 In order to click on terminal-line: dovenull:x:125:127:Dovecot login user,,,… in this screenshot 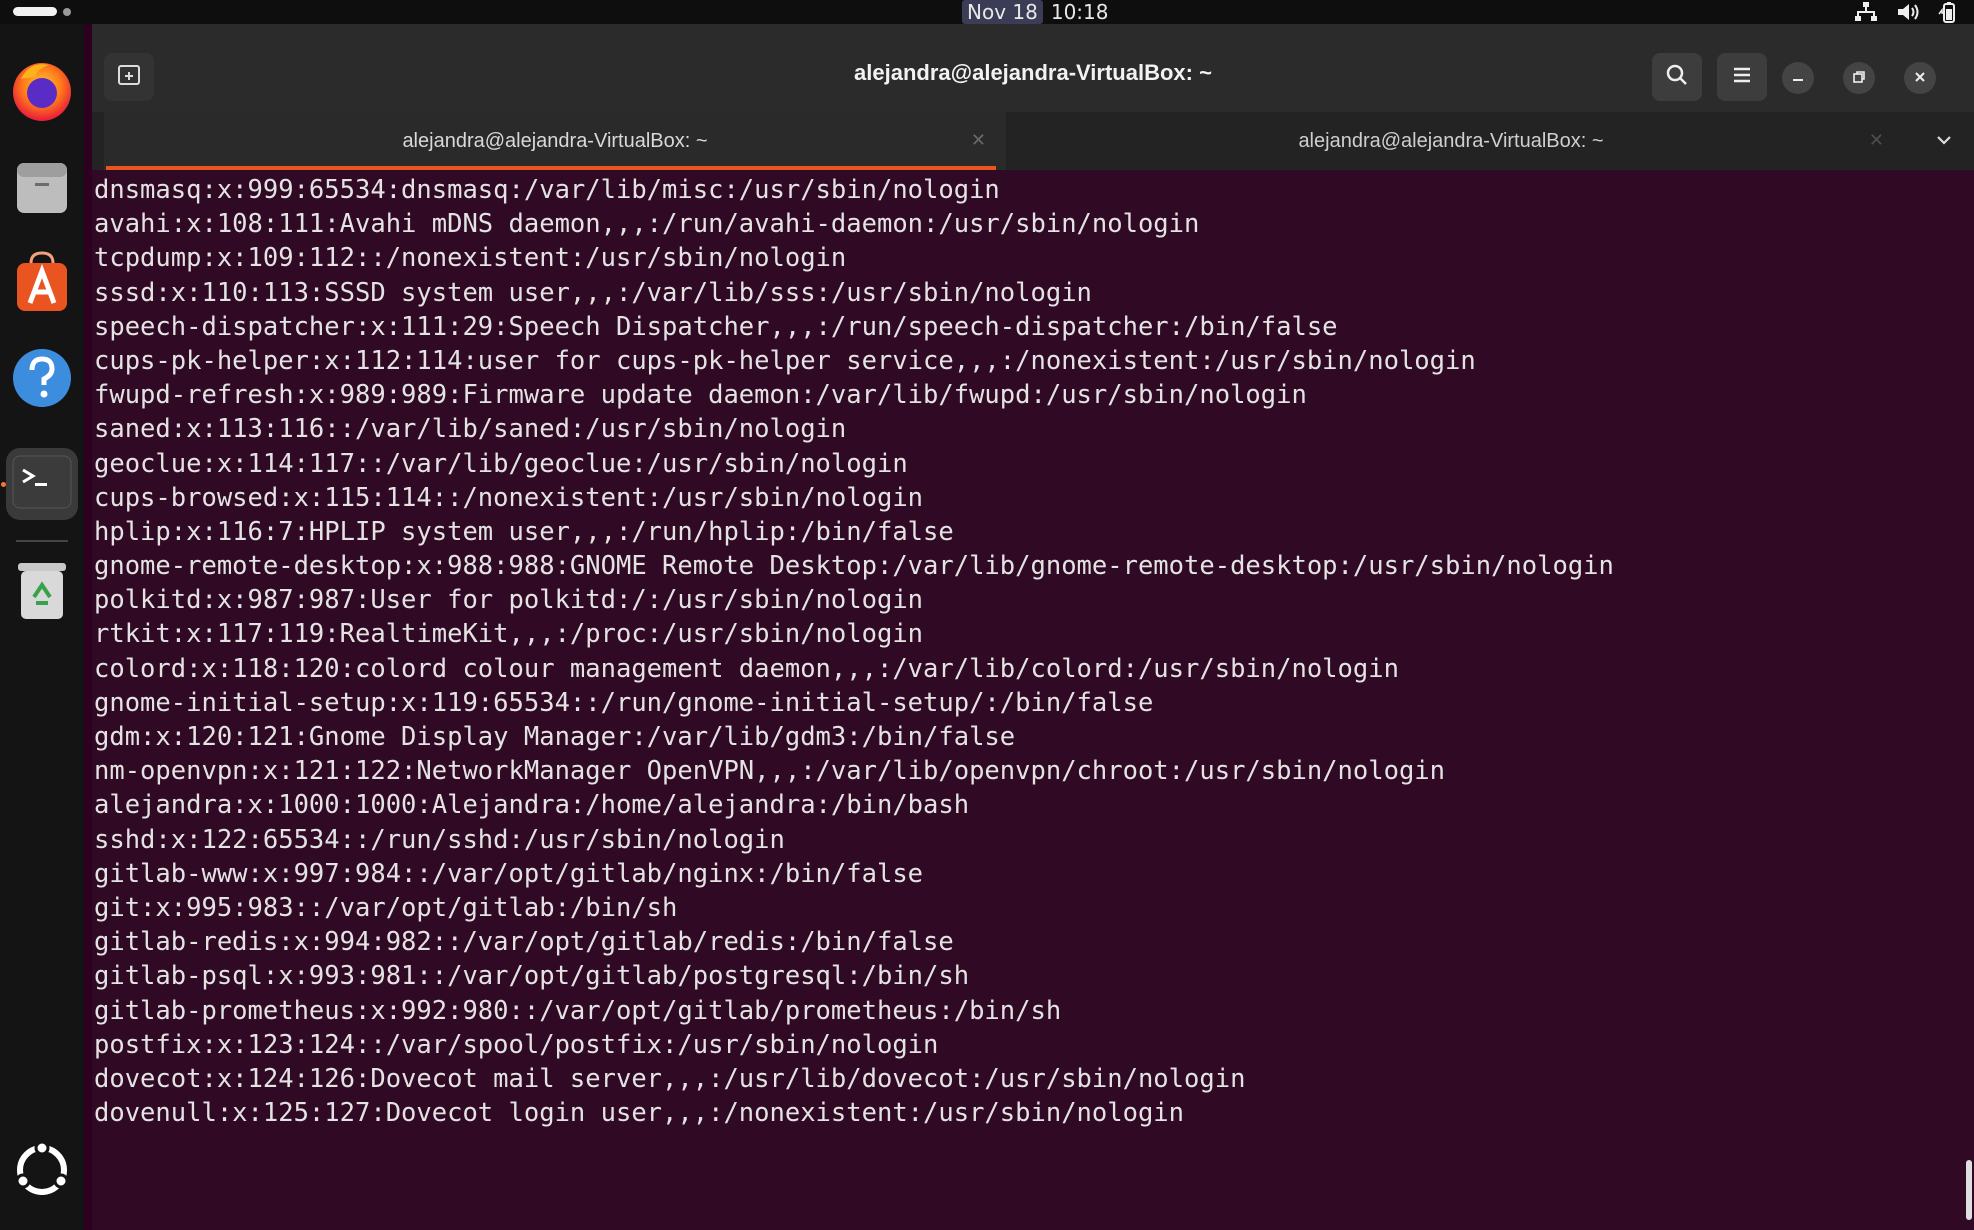, I will do `click(639, 1113)`.